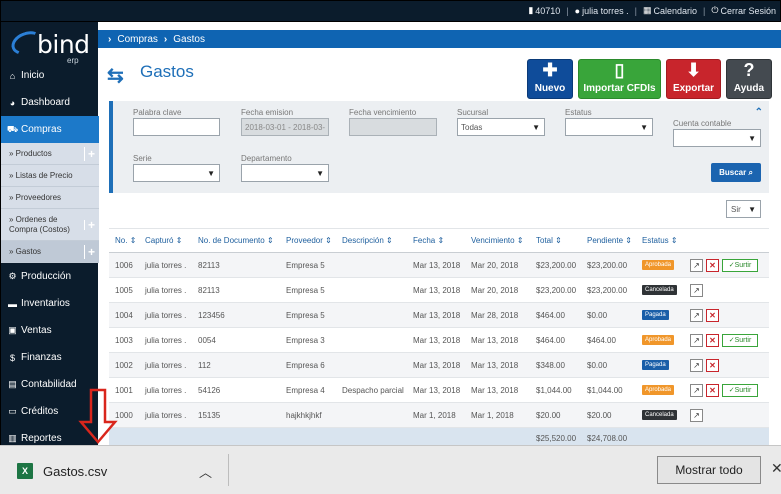 This screenshot has height=494, width=781. What do you see at coordinates (50, 154) in the screenshot?
I see `submenu-item-productos: » Productos +` at bounding box center [50, 154].